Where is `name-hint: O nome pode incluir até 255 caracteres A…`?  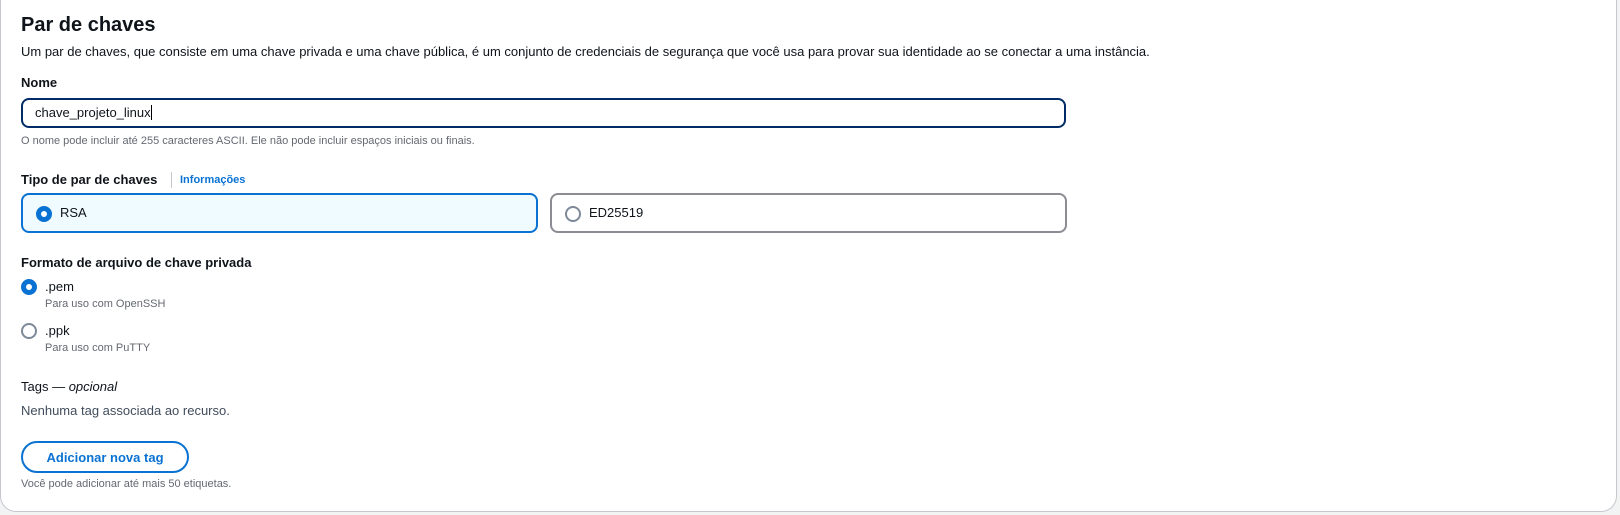
name-hint: O nome pode incluir até 255 caracteres A… is located at coordinates (248, 141).